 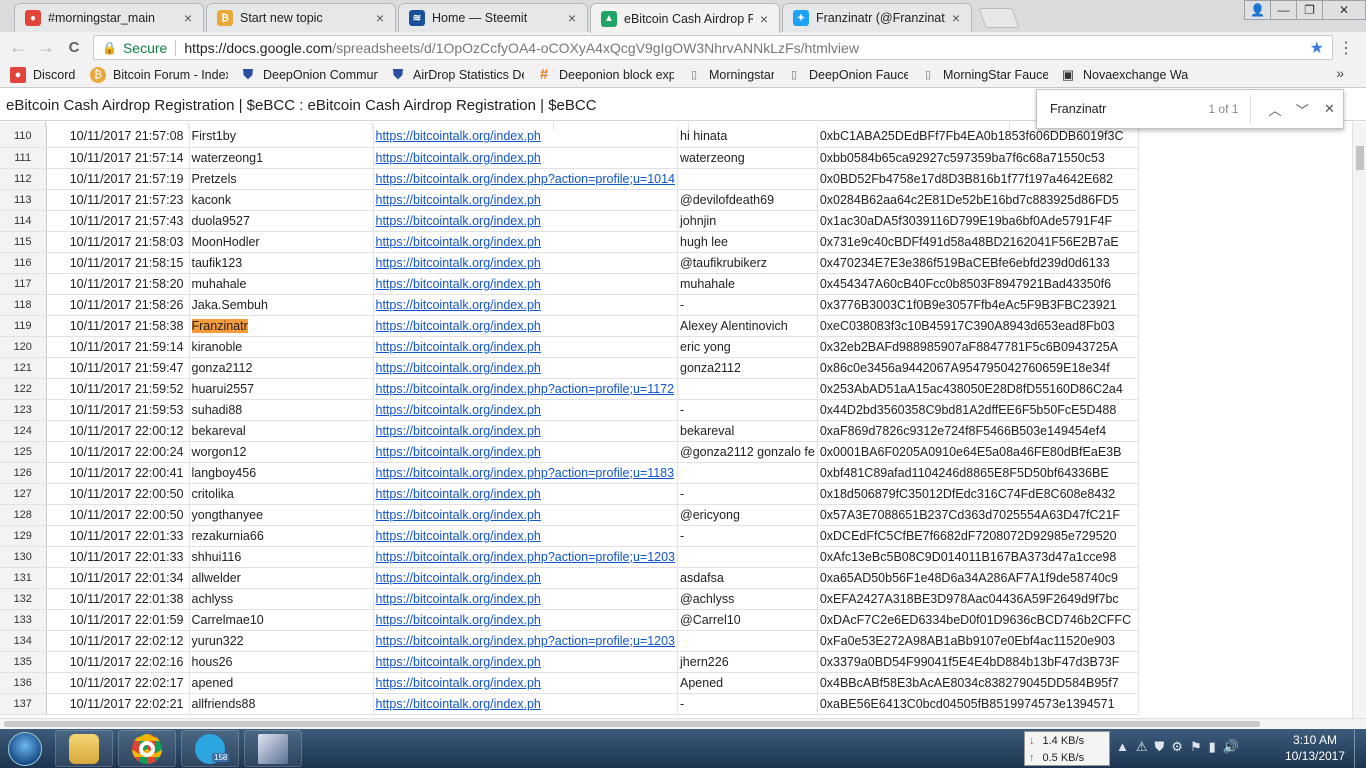 I want to click on name-cell: @Carrel10, so click(x=747, y=620).